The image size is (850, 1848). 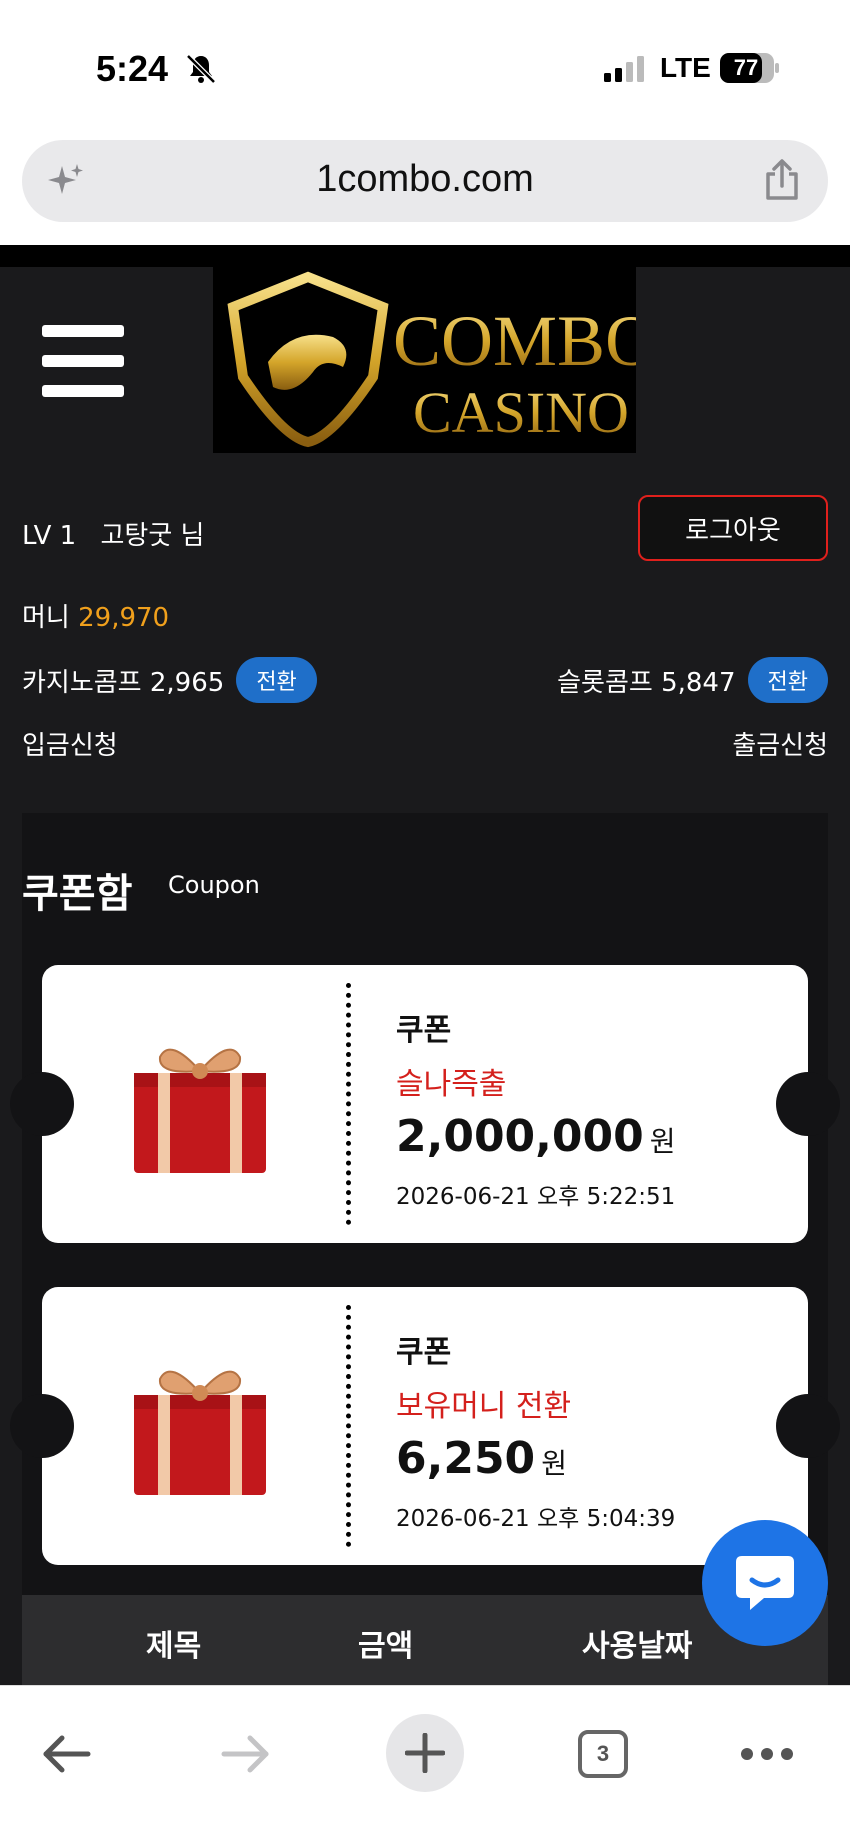 What do you see at coordinates (174, 1646) in the screenshot?
I see `column-header-title: 제목` at bounding box center [174, 1646].